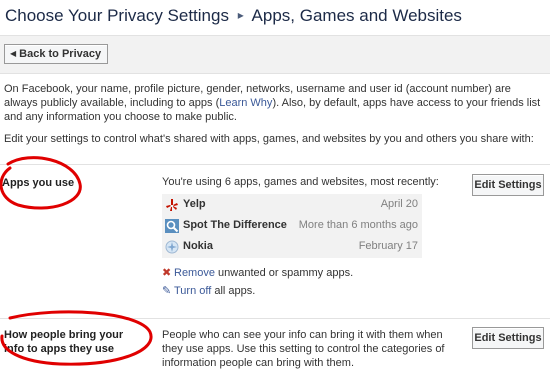  What do you see at coordinates (194, 204) in the screenshot?
I see `app-name: Yelp` at bounding box center [194, 204].